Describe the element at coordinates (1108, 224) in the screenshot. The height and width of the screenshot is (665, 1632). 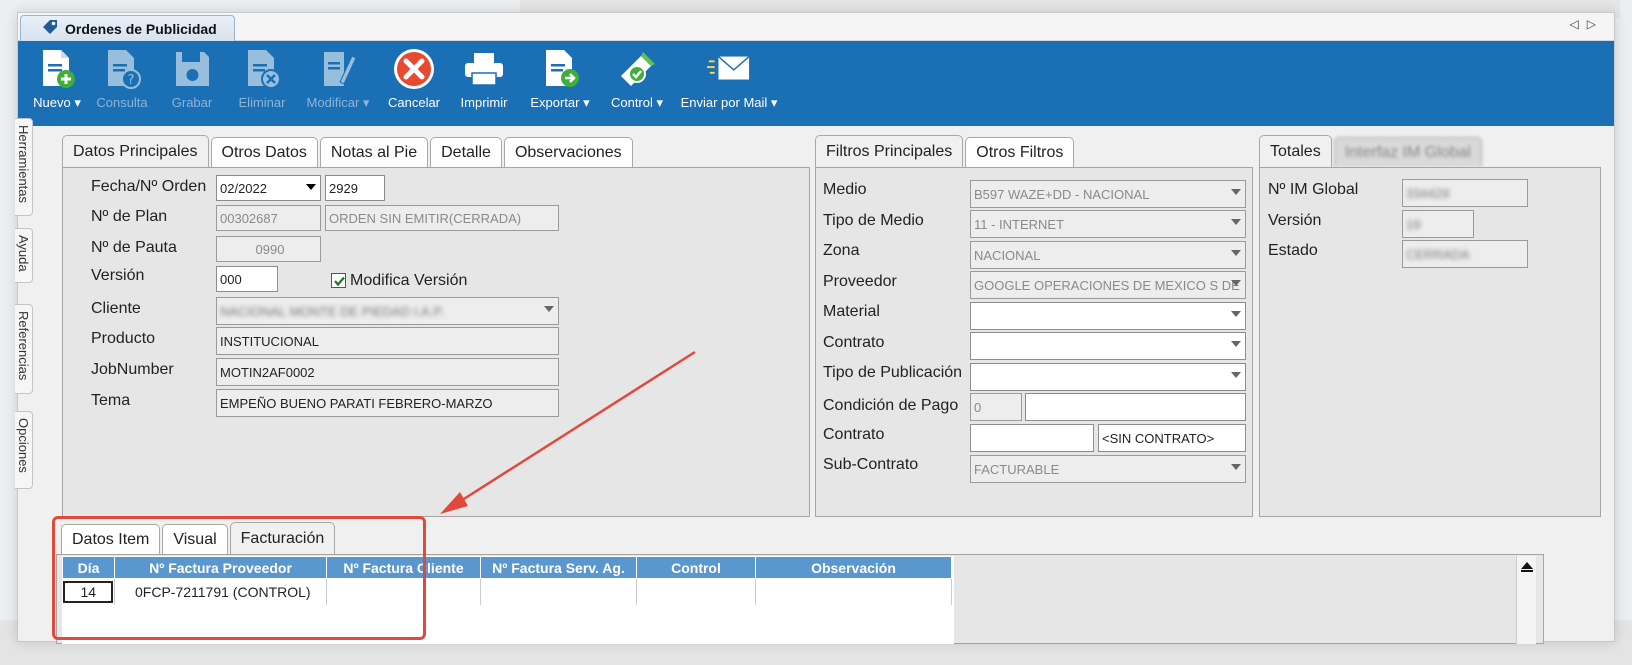
I see `tipo-medio-select: 11 - INTERNET` at that location.